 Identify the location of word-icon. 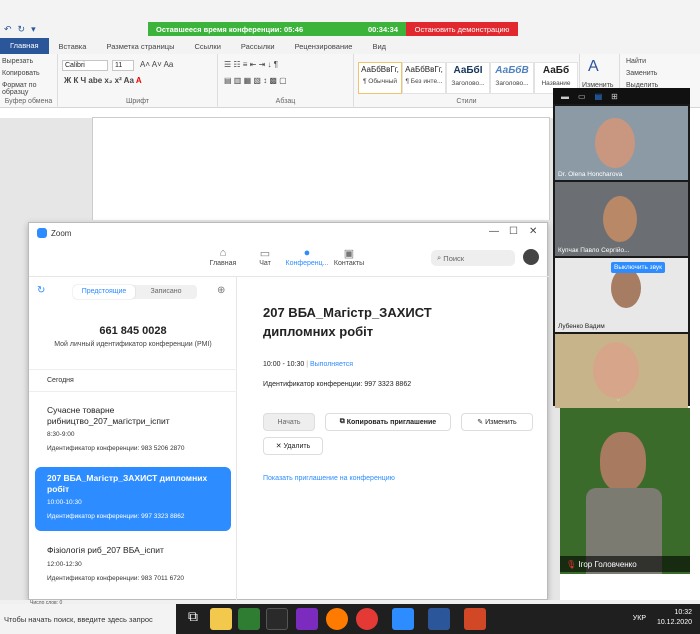
(439, 619).